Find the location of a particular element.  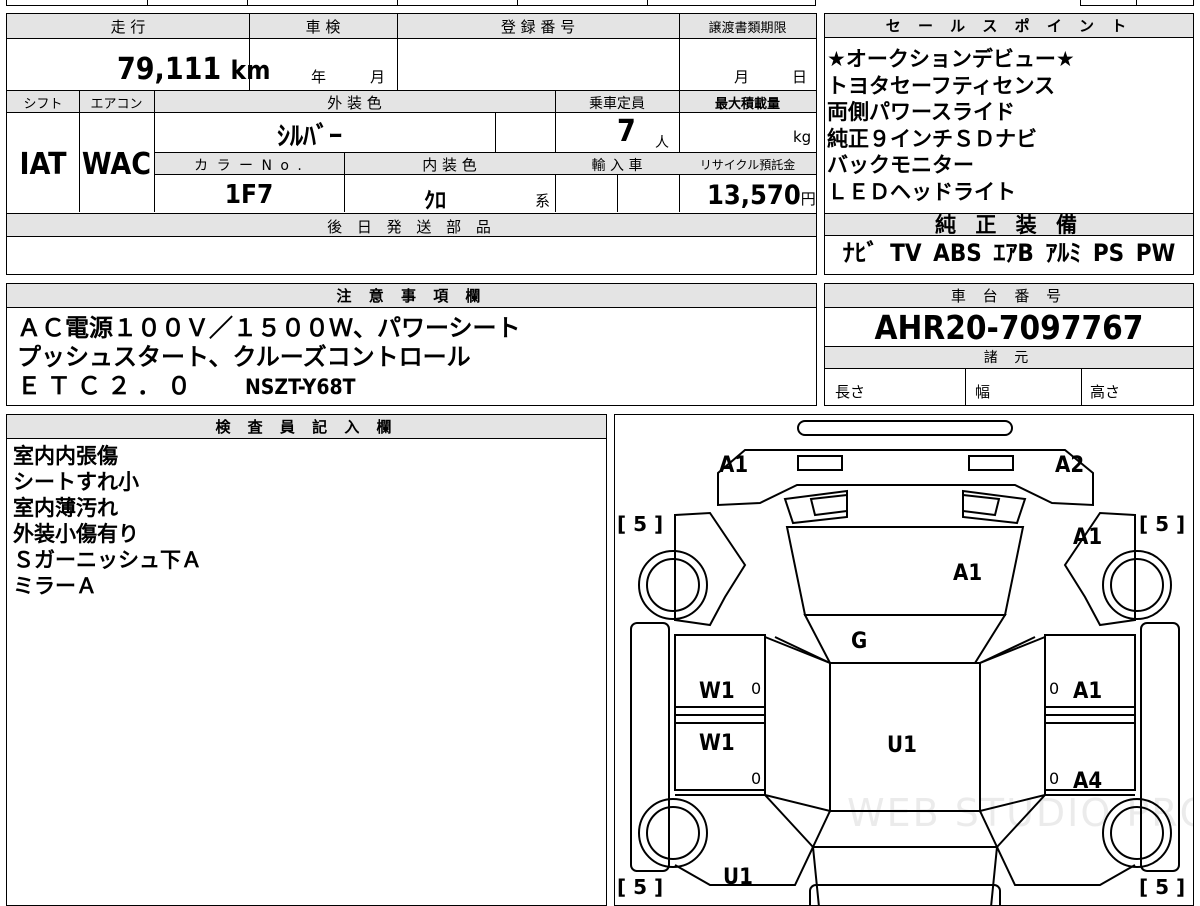

tire-front-right: [ 5 ] is located at coordinates (1162, 524).